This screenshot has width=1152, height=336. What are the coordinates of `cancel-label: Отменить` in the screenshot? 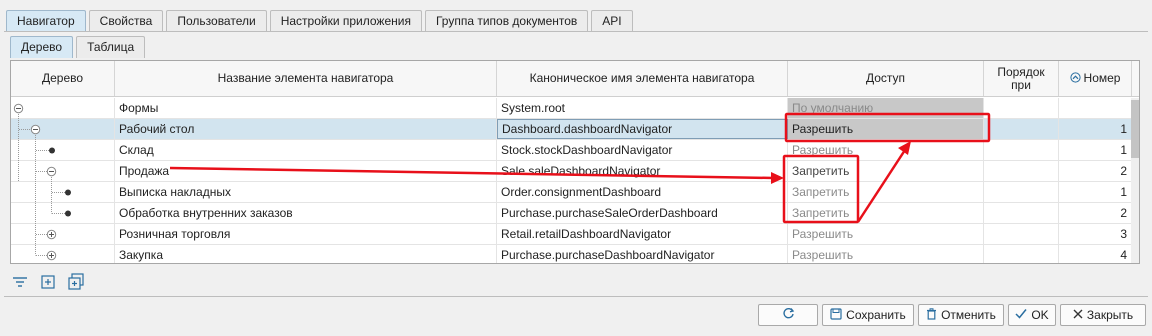 It's located at (968, 315).